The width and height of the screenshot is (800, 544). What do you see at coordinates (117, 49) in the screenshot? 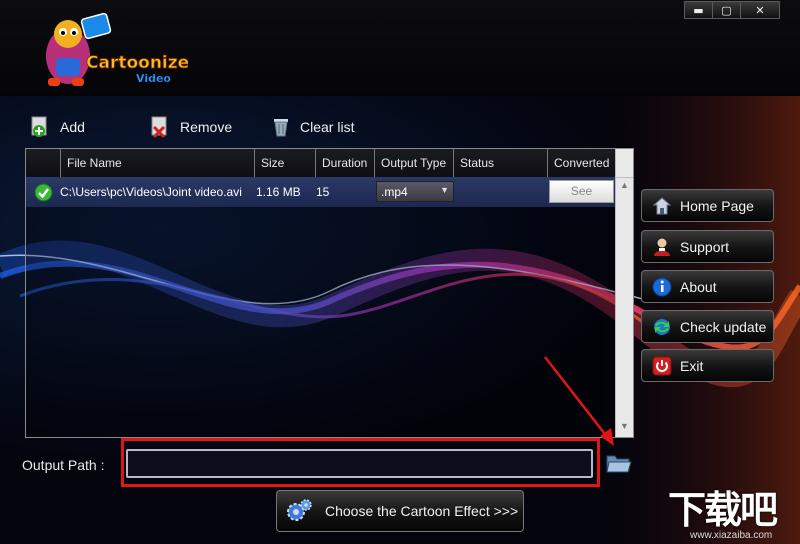
I see `cartoonize-logo: Cartoonize Video` at bounding box center [117, 49].